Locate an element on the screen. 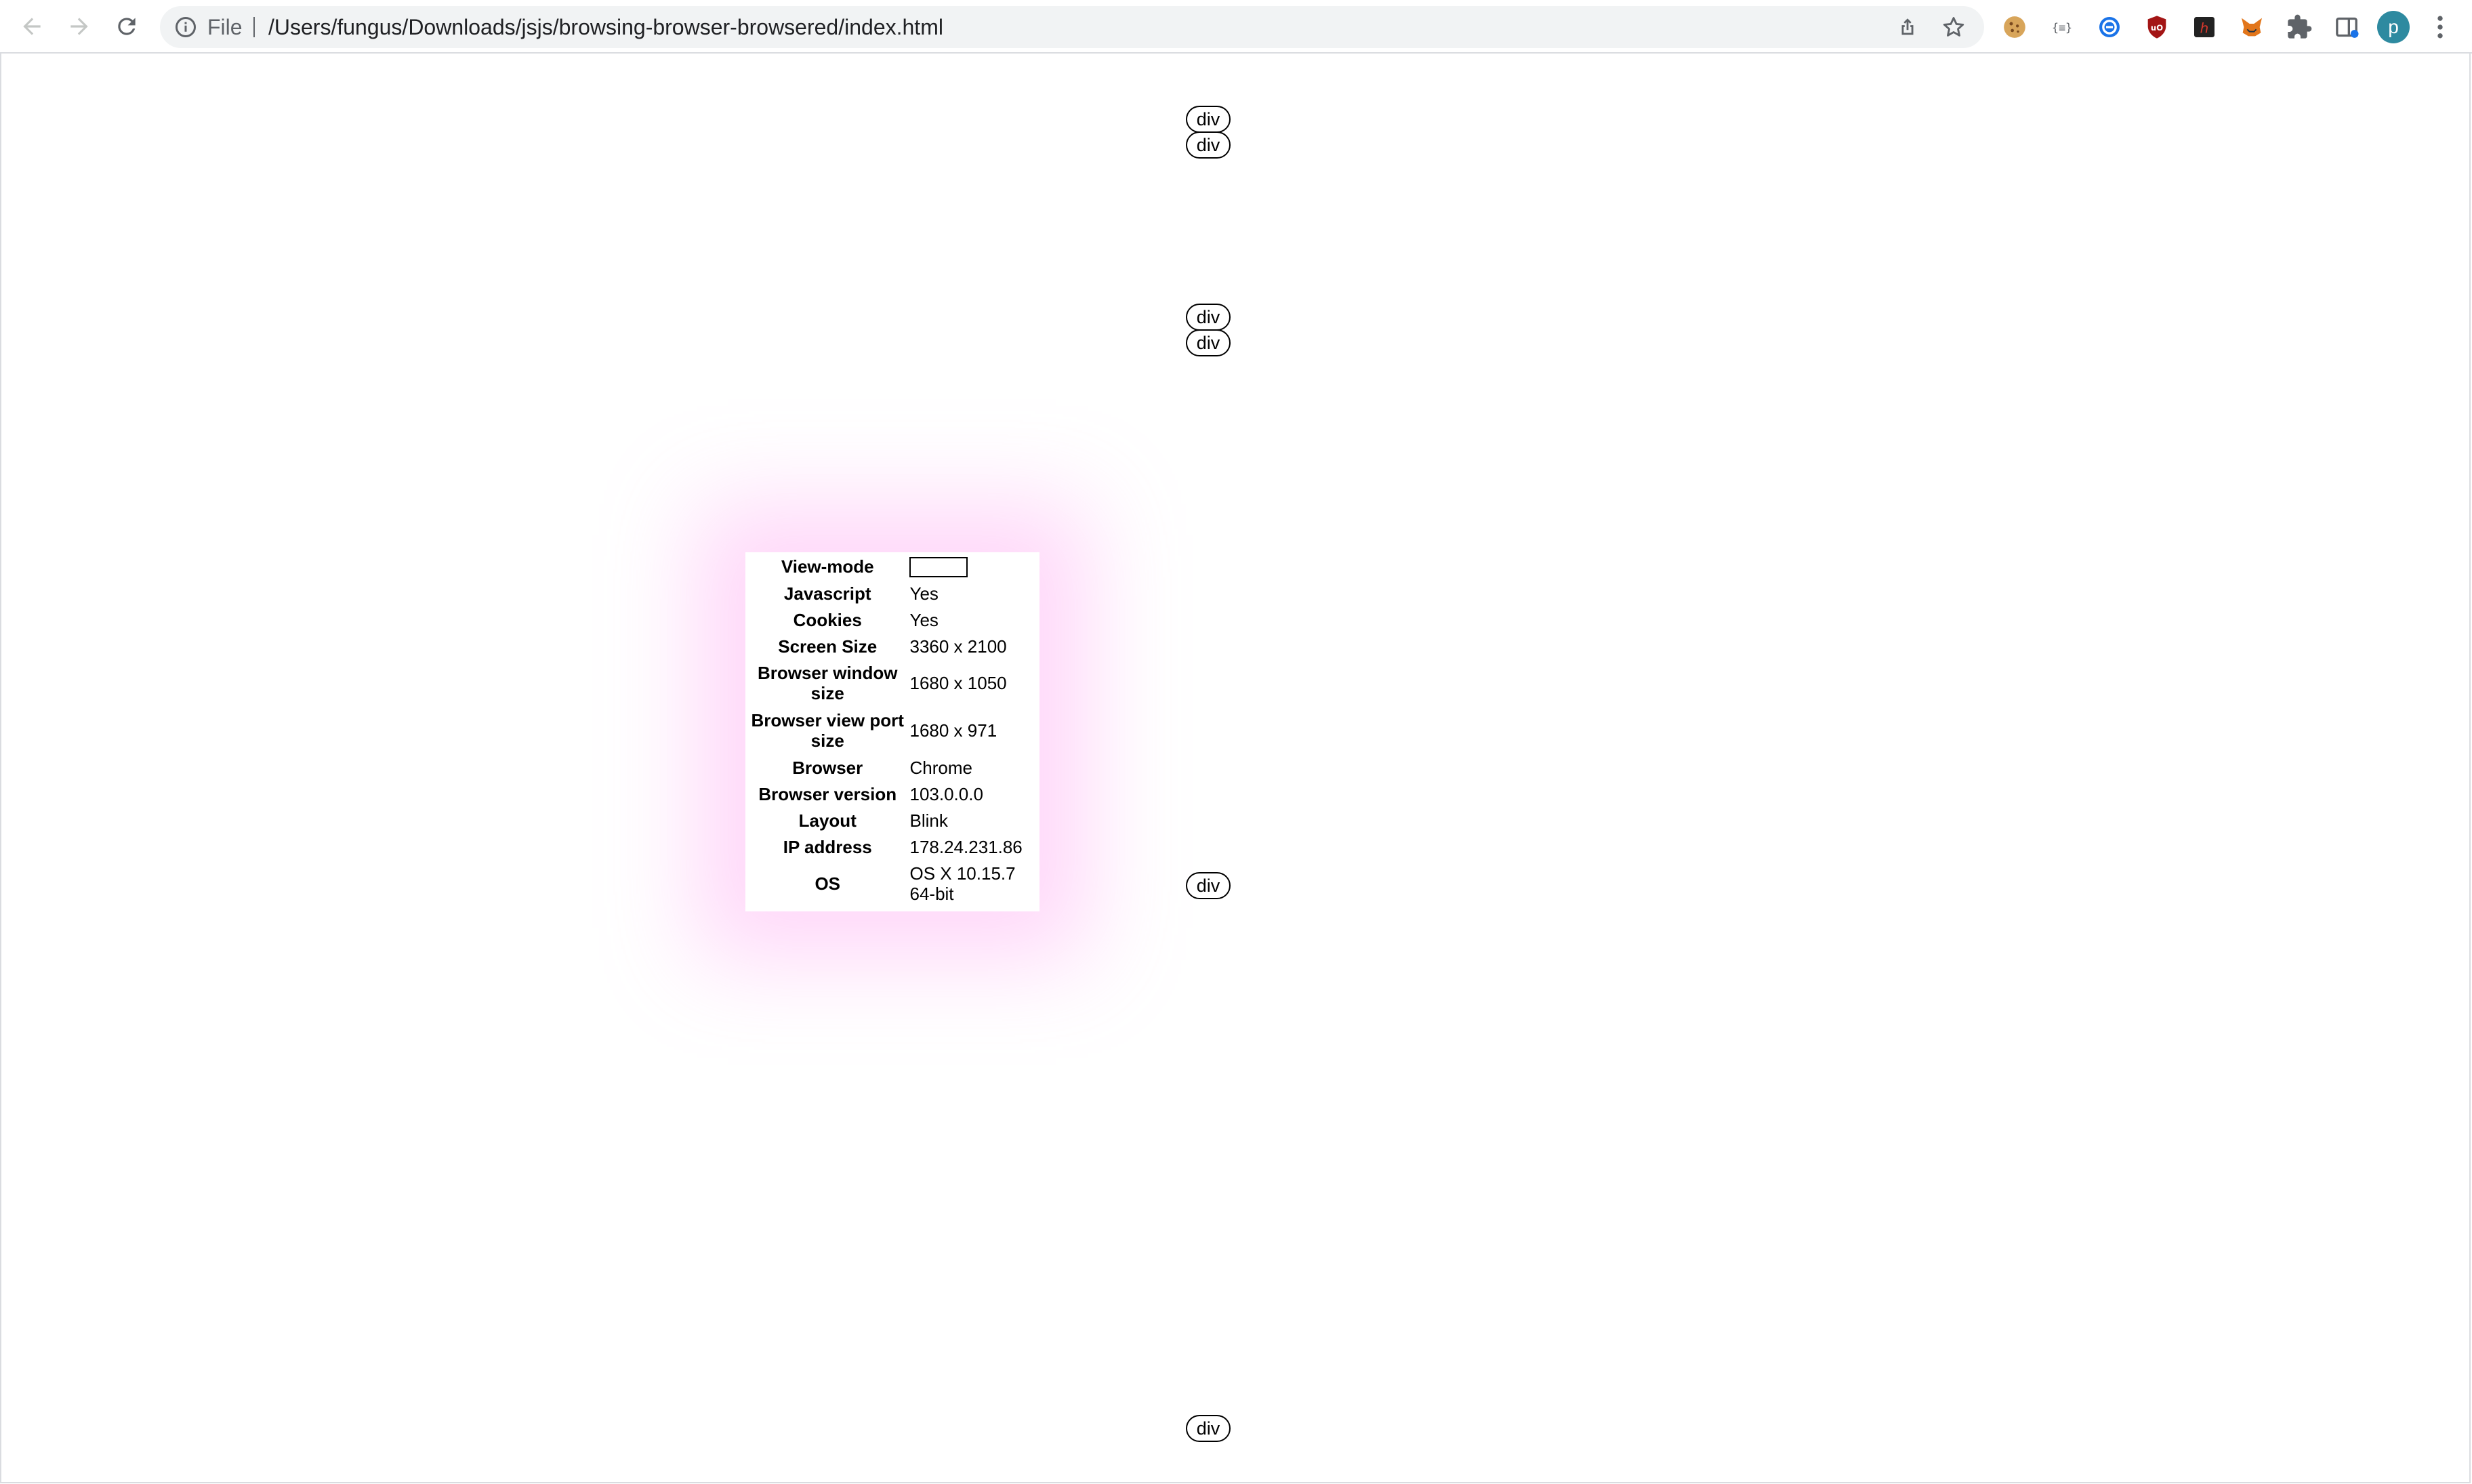  reload-button is located at coordinates (127, 26).